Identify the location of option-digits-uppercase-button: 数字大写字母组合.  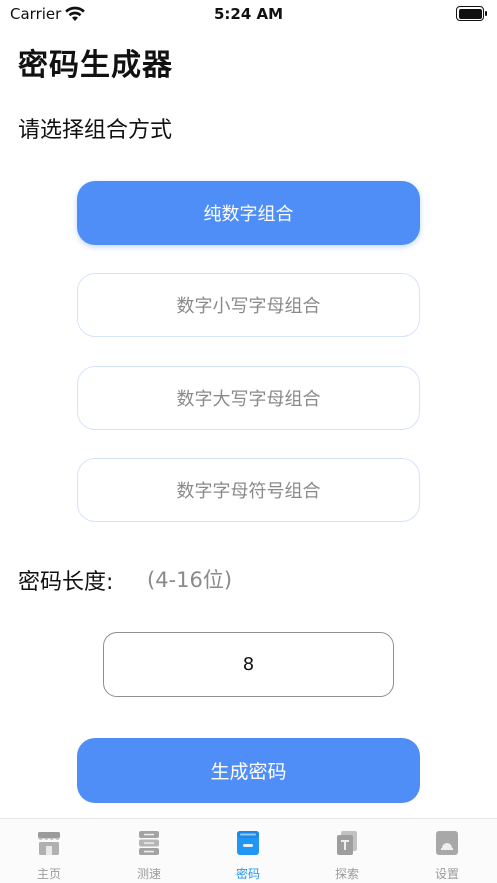
(248, 398).